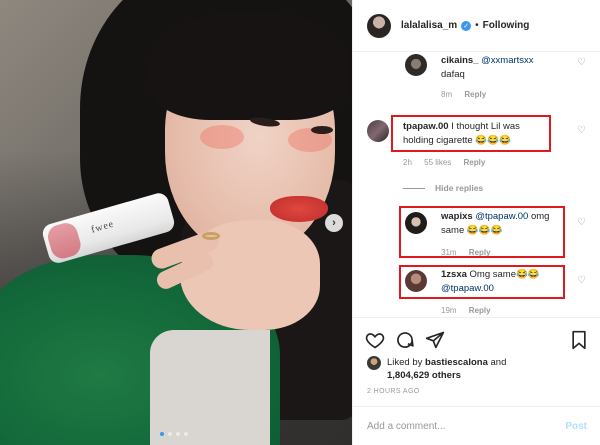 The width and height of the screenshot is (600, 445). I want to click on comment-body: dafaq, so click(453, 74).